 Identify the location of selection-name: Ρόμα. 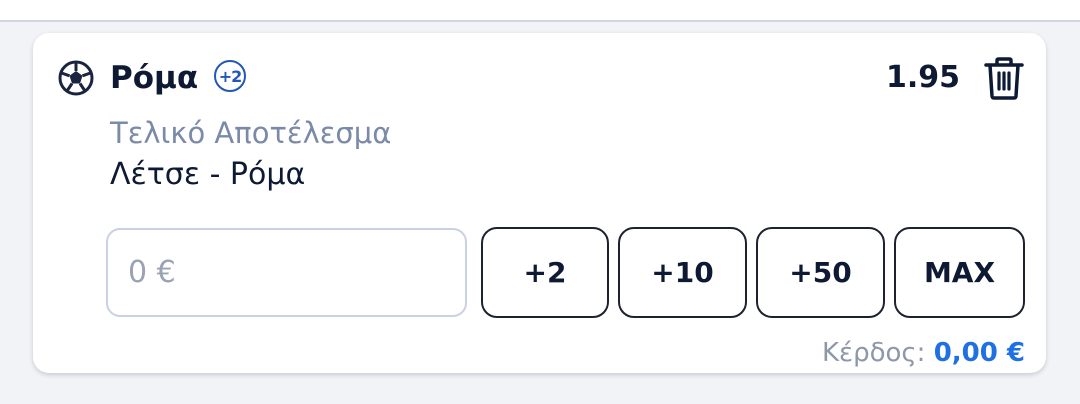
(154, 78).